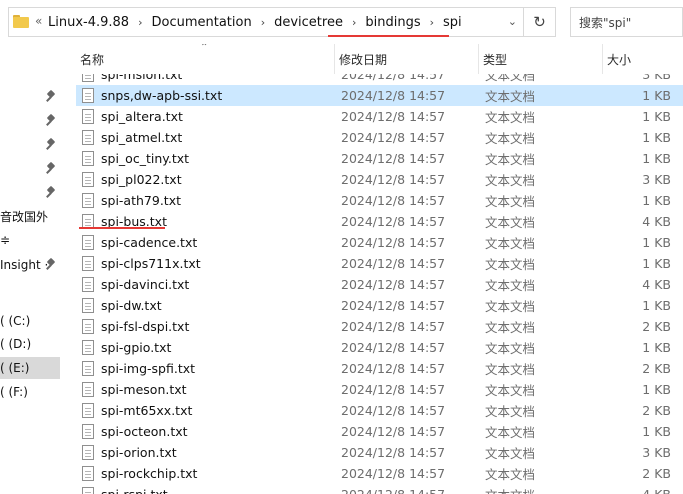  I want to click on file-row: spi-rspi.txt 2024/12/8 14:57 文本文档 4 KB, so click(379, 489).